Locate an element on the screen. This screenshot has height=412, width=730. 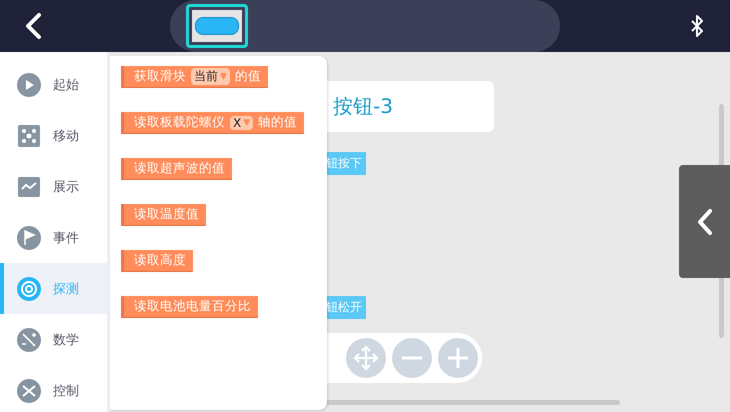
category-tab: 展示 is located at coordinates (53, 186).